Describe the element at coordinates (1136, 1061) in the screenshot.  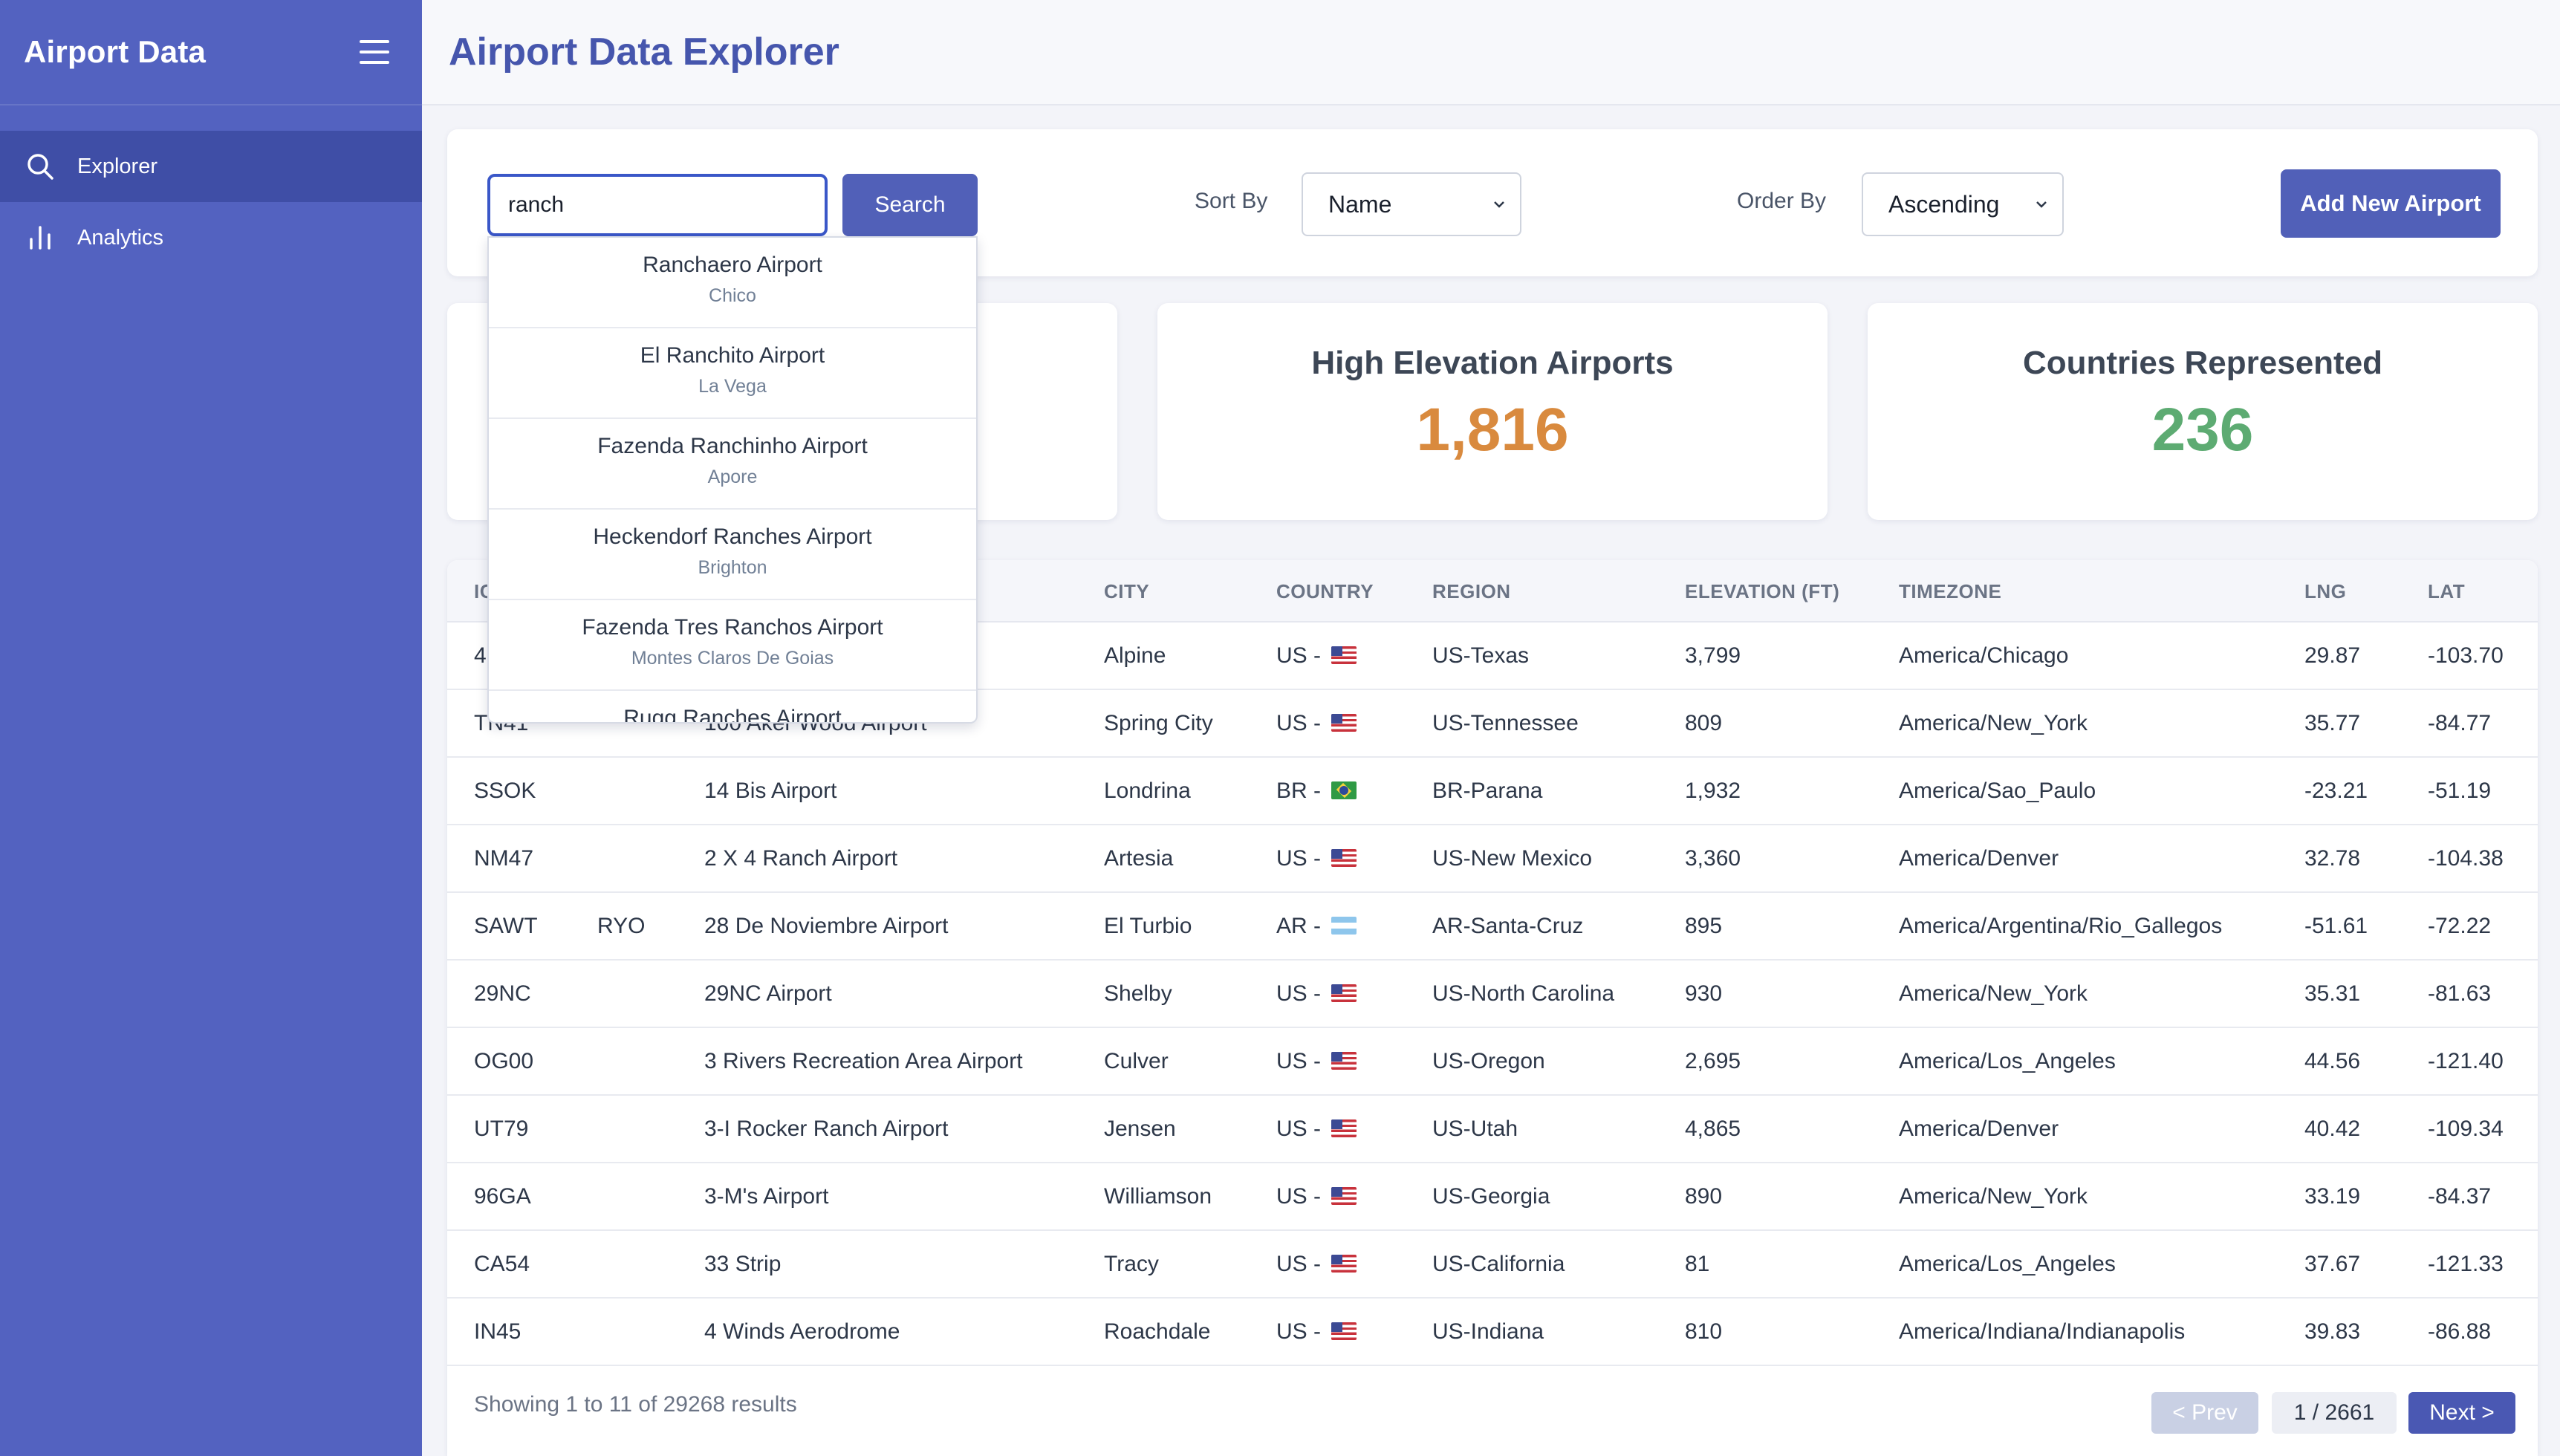
I see `cell-city: Culver` at that location.